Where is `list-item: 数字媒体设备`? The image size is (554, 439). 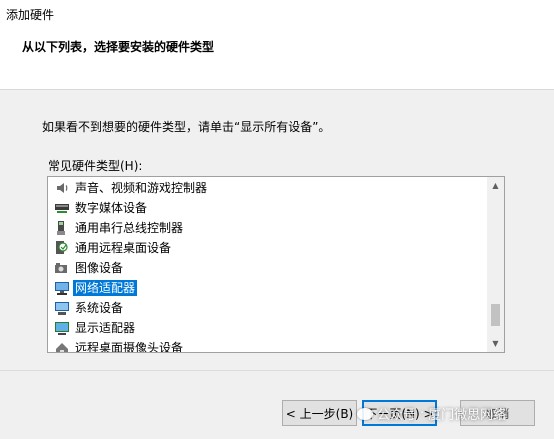 list-item: 数字媒体设备 is located at coordinates (267, 208).